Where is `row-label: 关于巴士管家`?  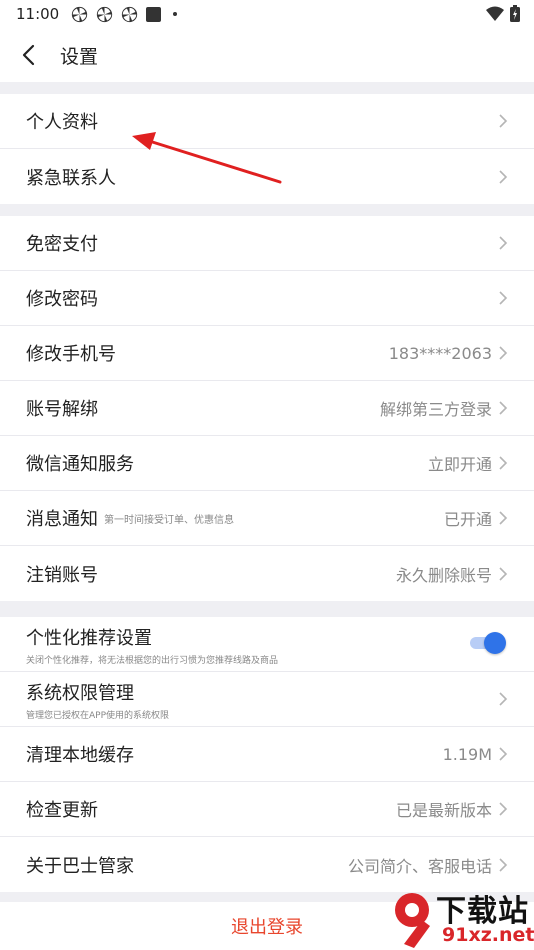 row-label: 关于巴士管家 is located at coordinates (80, 866).